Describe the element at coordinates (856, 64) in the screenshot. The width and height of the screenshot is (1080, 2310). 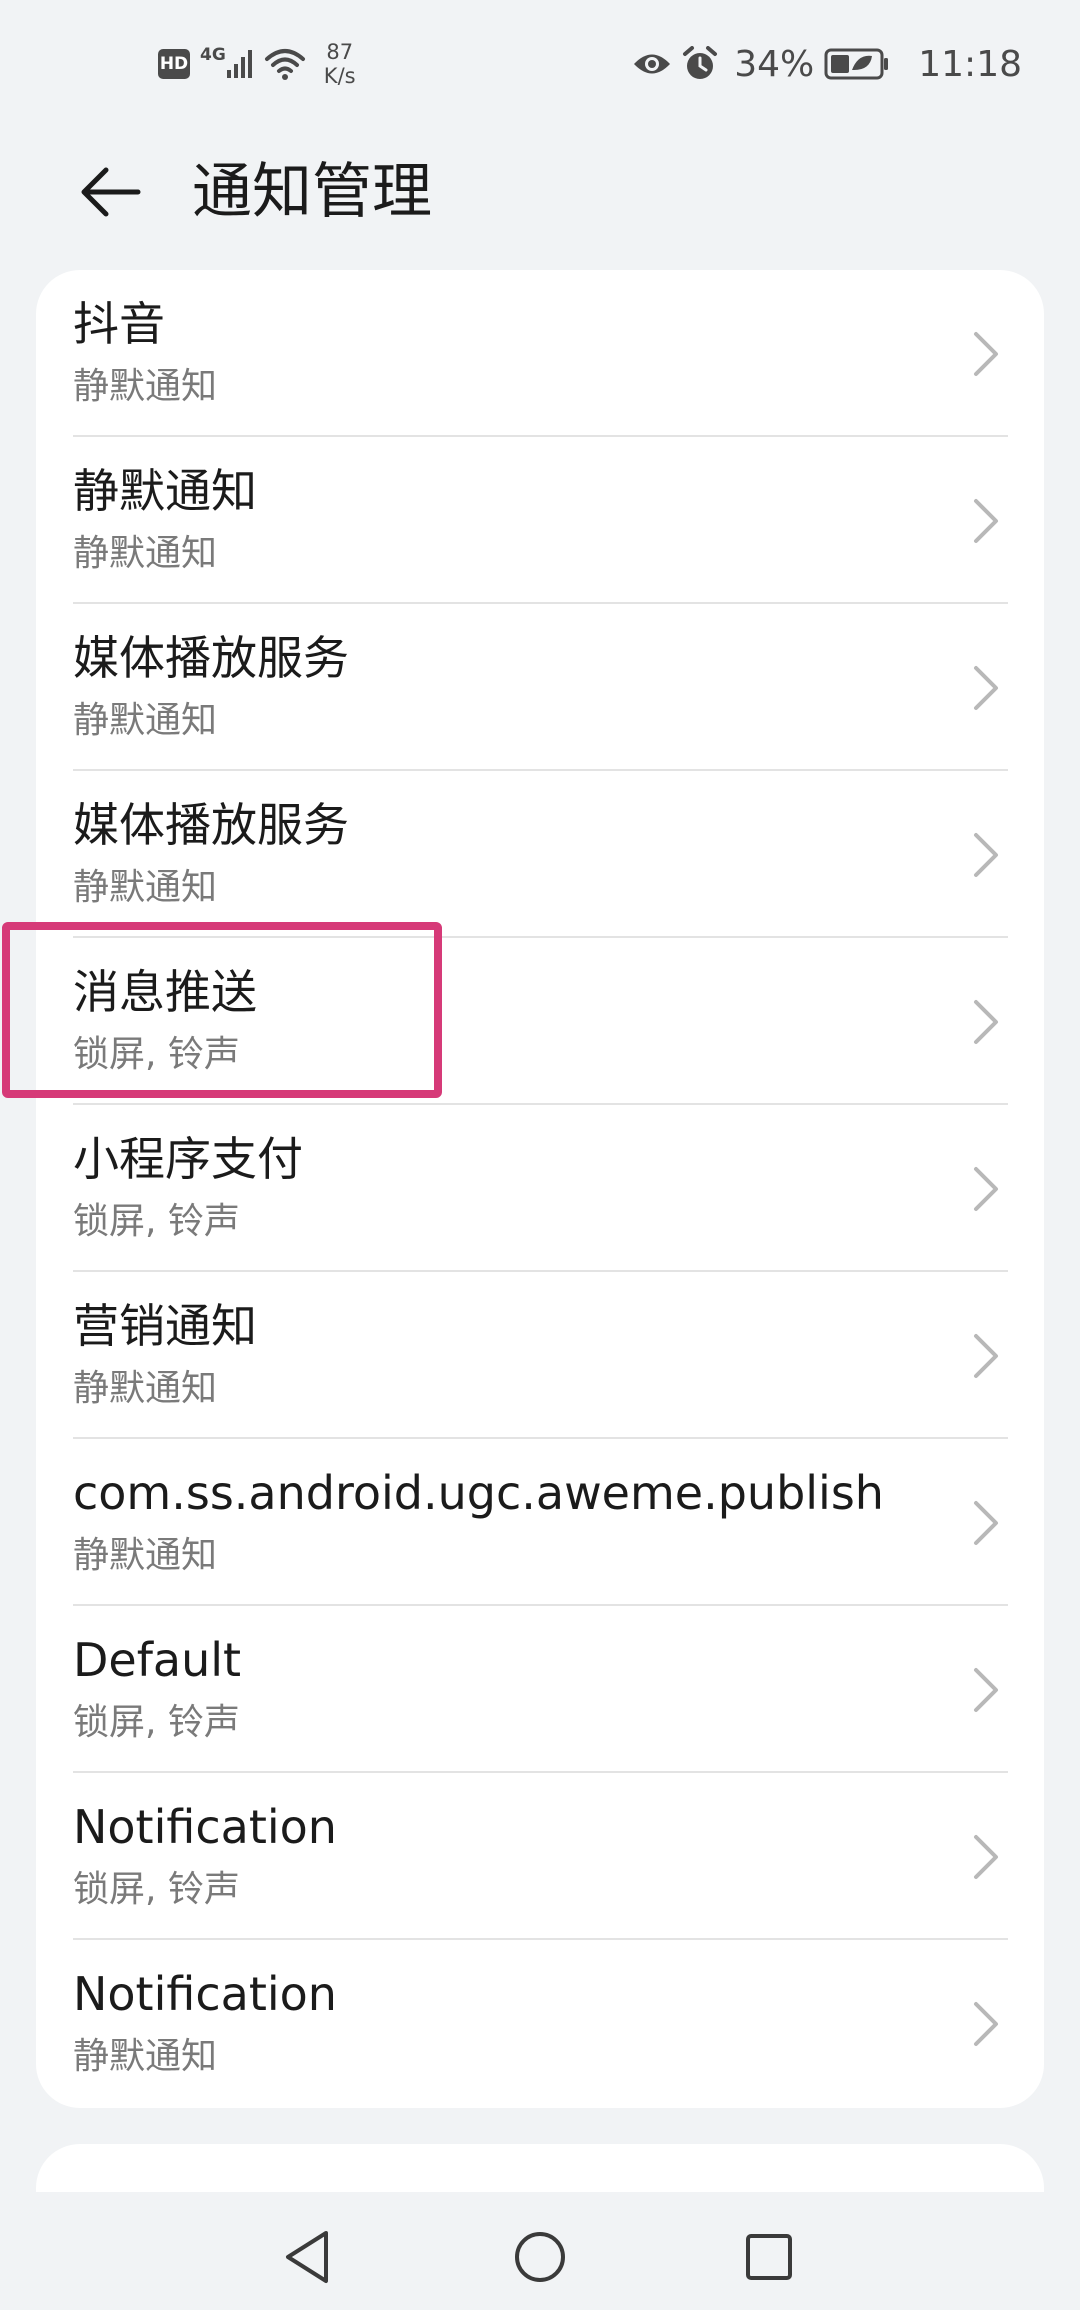
I see `battery-icon` at that location.